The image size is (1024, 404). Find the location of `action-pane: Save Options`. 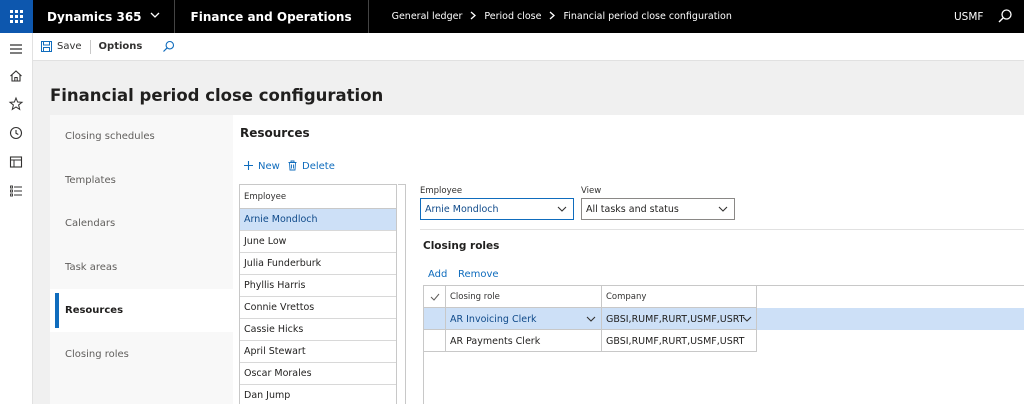

action-pane: Save Options is located at coordinates (528, 47).